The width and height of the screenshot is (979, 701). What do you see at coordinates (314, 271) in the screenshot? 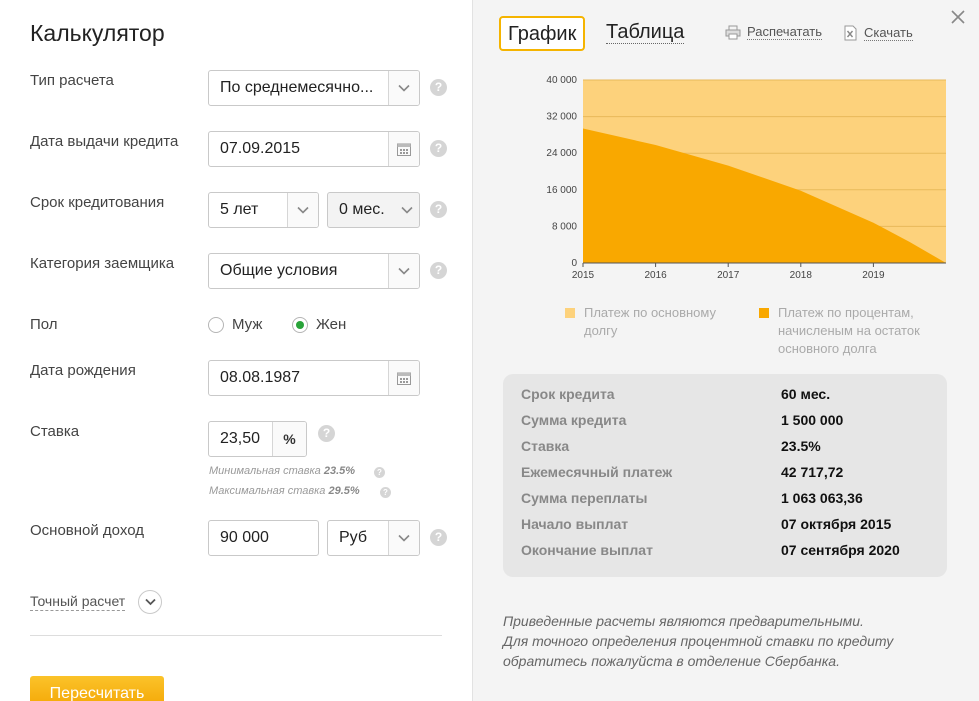
I see `category-select: Общие условия` at bounding box center [314, 271].